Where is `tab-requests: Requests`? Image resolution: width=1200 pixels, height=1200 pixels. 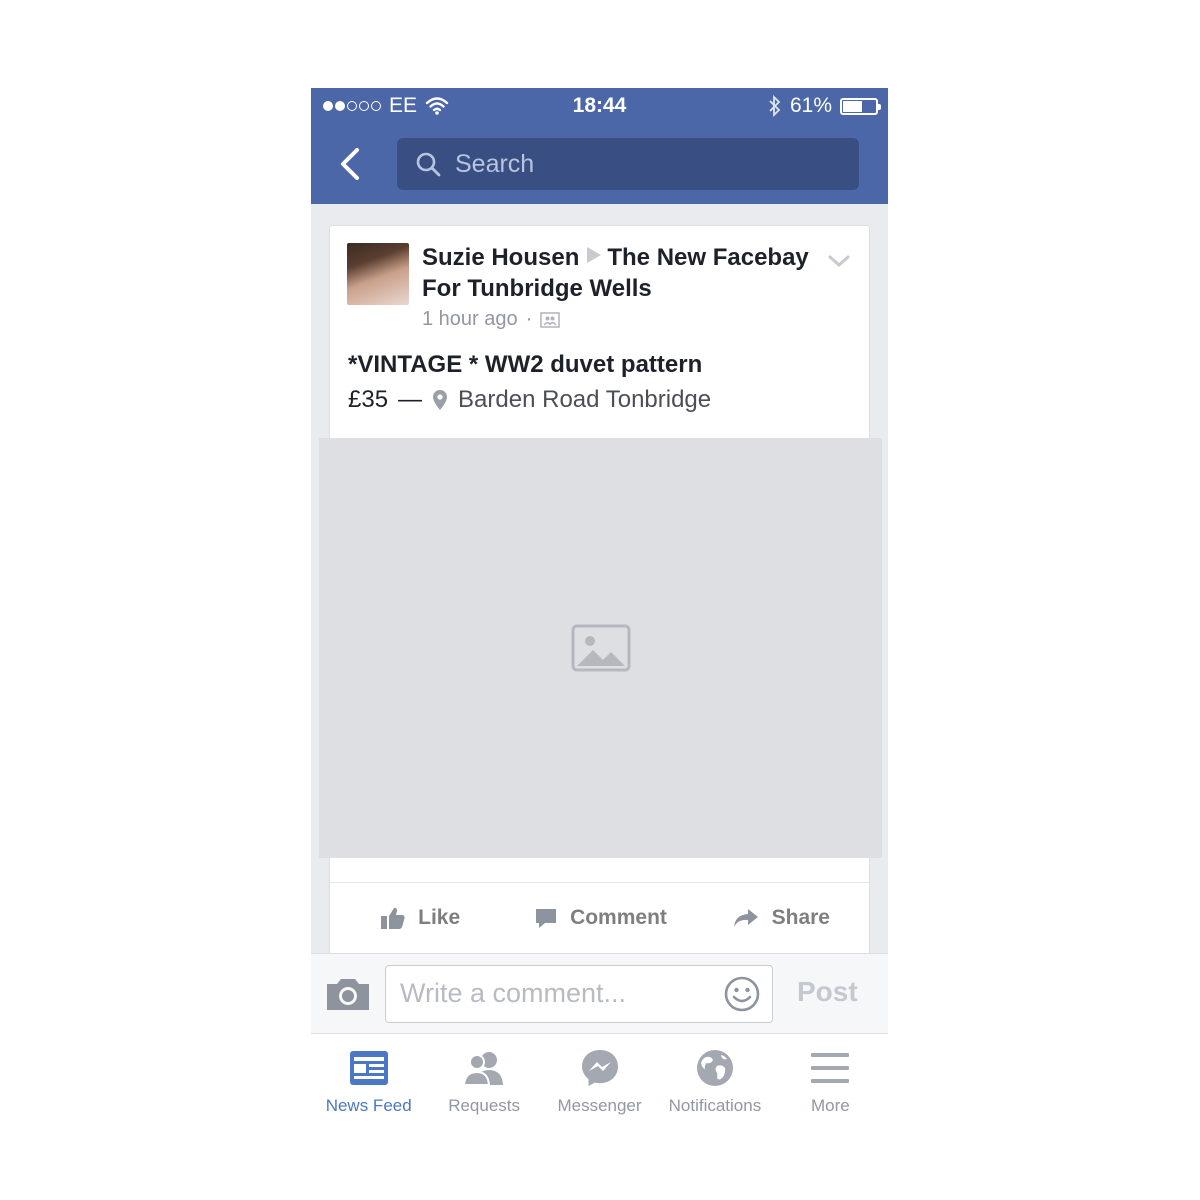 tab-requests: Requests is located at coordinates (483, 1082).